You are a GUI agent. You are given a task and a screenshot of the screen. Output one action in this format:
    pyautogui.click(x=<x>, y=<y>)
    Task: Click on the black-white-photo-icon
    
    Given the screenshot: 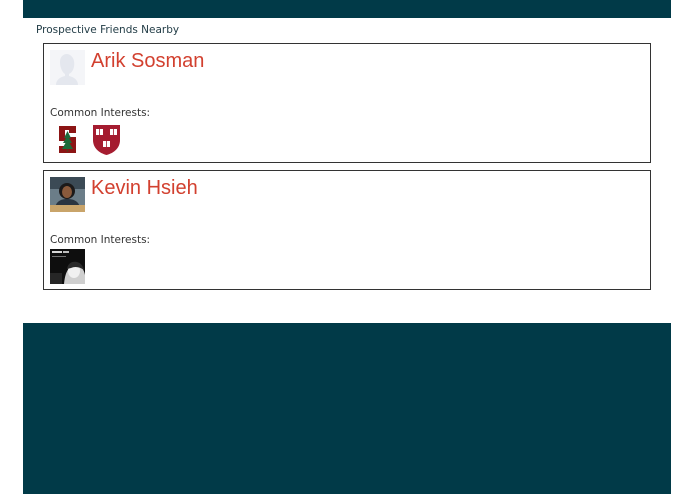 What is the action you would take?
    pyautogui.click(x=67, y=266)
    